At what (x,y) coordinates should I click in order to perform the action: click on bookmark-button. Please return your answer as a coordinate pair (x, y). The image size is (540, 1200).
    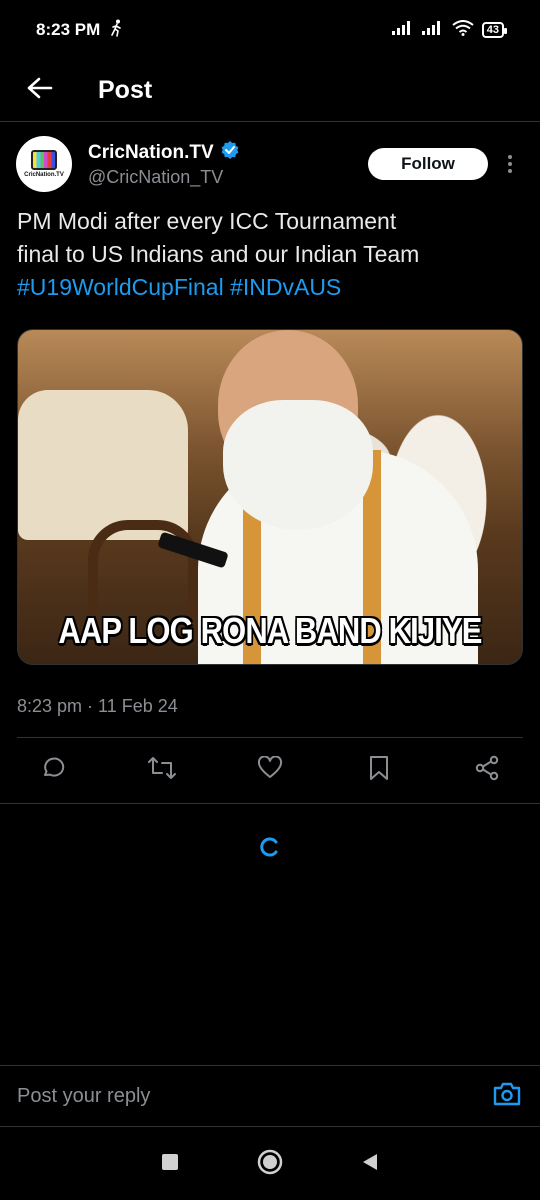
    Looking at the image, I should click on (379, 771).